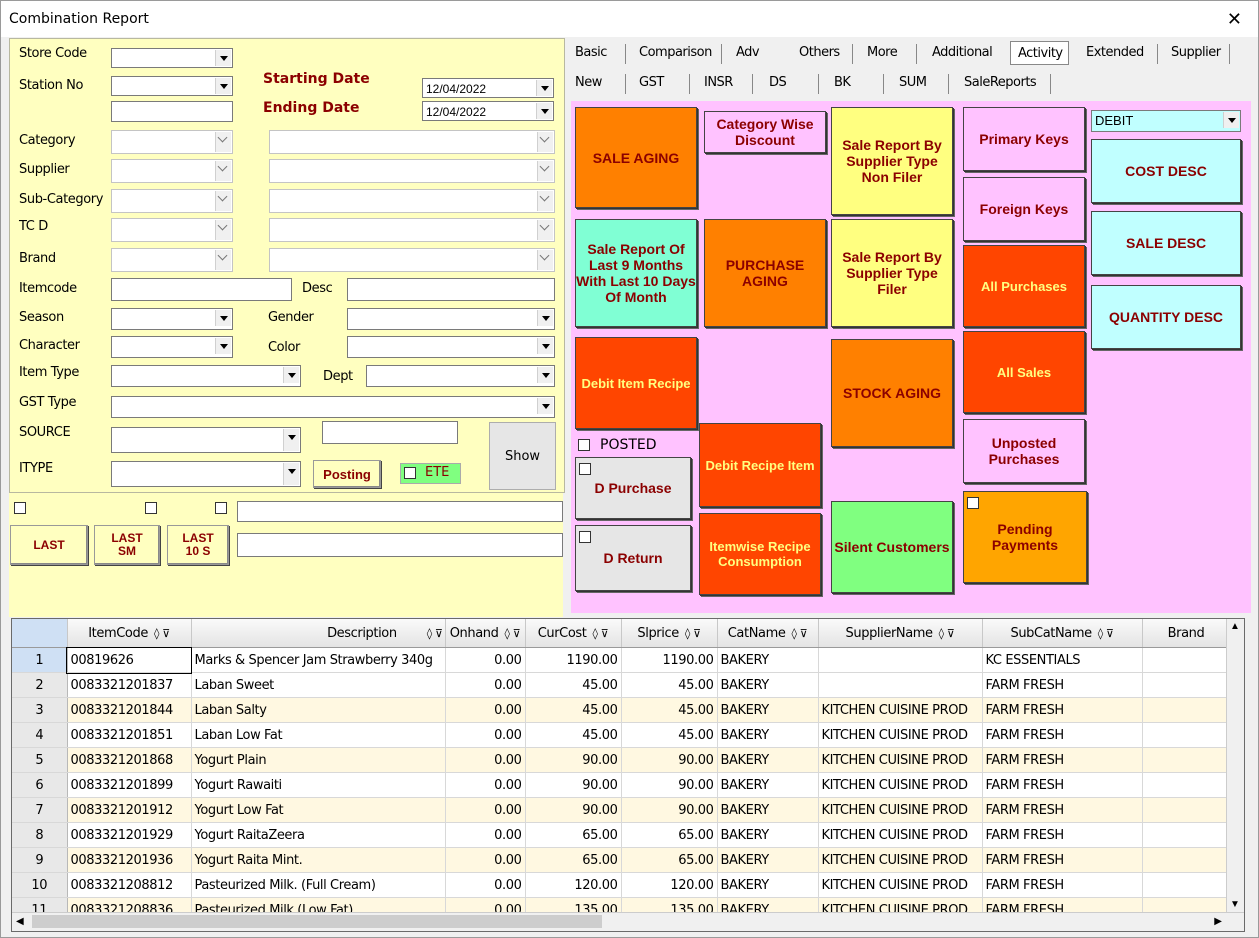  Describe the element at coordinates (129, 835) in the screenshot. I see `cell-code: 0083321201929` at that location.